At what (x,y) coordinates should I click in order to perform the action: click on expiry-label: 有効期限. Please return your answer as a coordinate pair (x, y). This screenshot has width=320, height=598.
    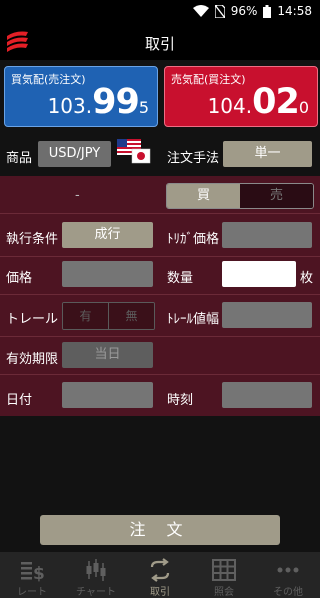
    Looking at the image, I should click on (32, 359).